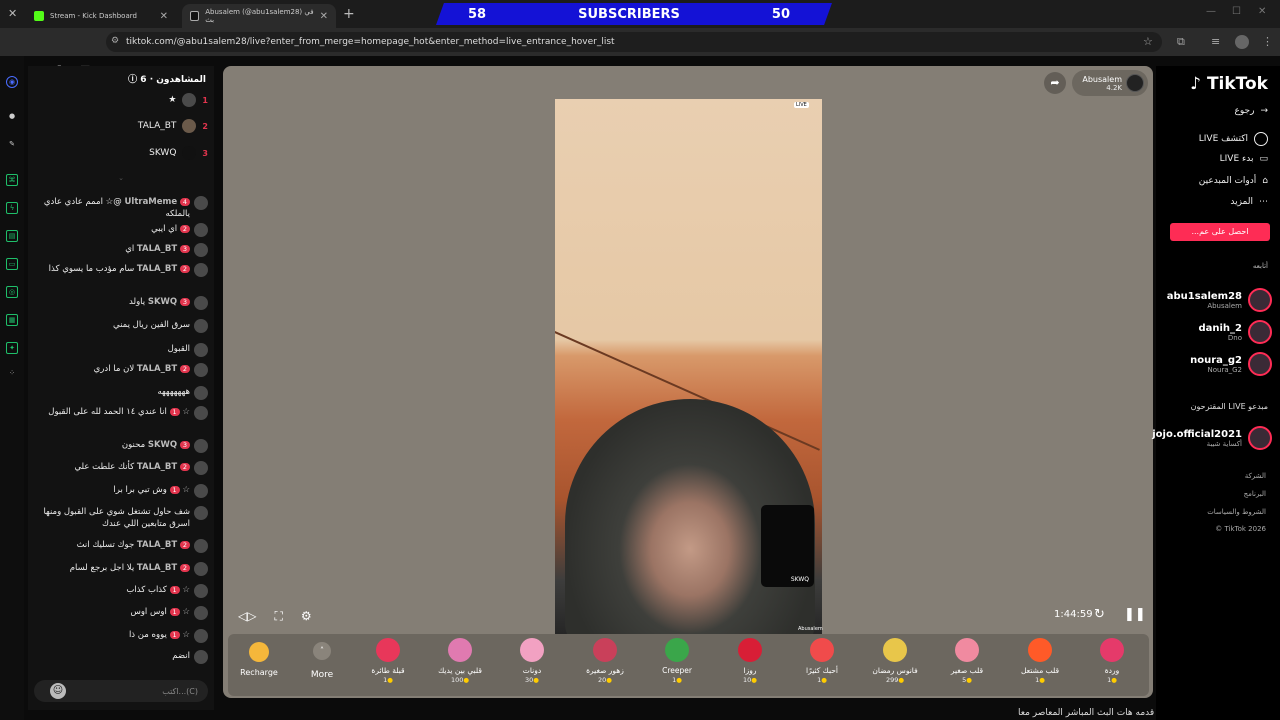 This screenshot has height=720, width=1280. What do you see at coordinates (1148, 41) in the screenshot?
I see `bookmark-star-icon: ☆` at bounding box center [1148, 41].